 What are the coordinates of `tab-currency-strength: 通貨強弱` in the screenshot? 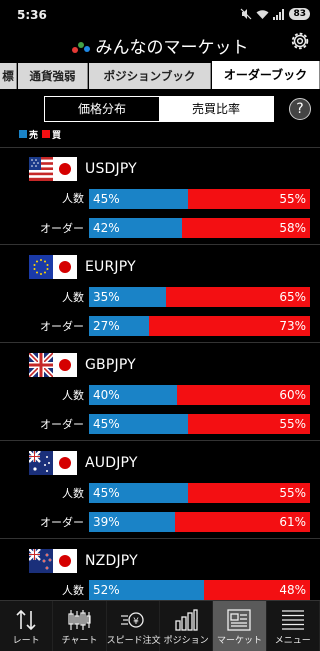 It's located at (53, 76).